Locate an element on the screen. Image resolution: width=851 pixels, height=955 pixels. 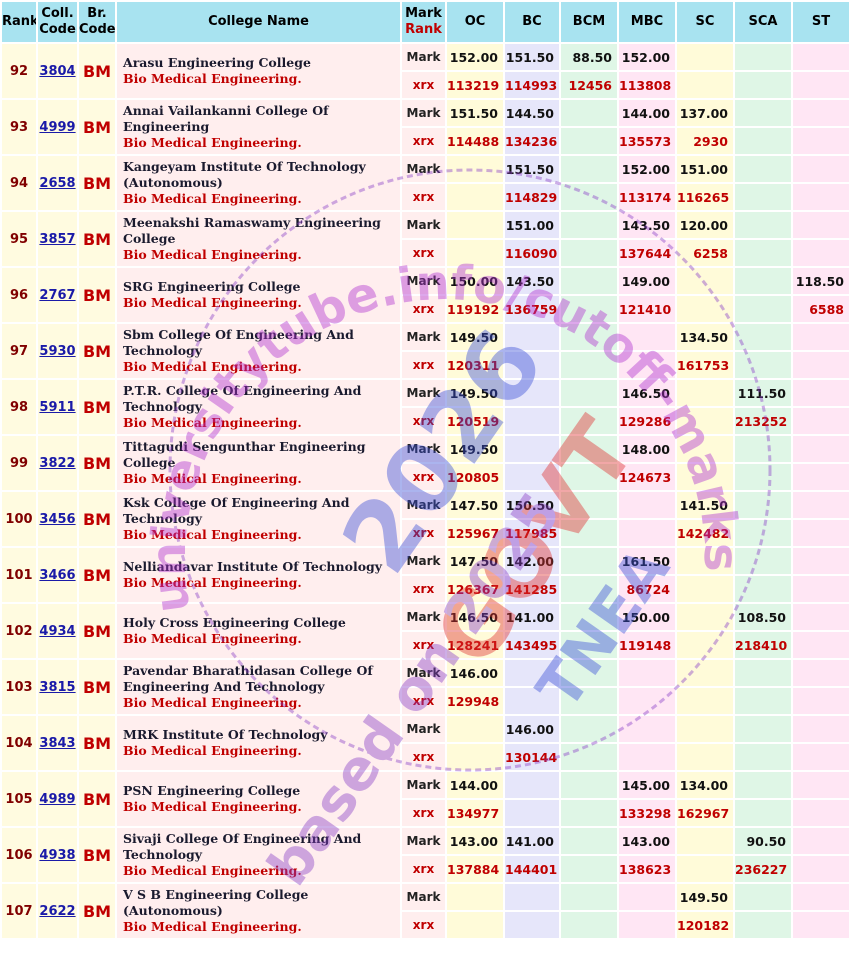
college-code-link: 3822 is located at coordinates (57, 463).